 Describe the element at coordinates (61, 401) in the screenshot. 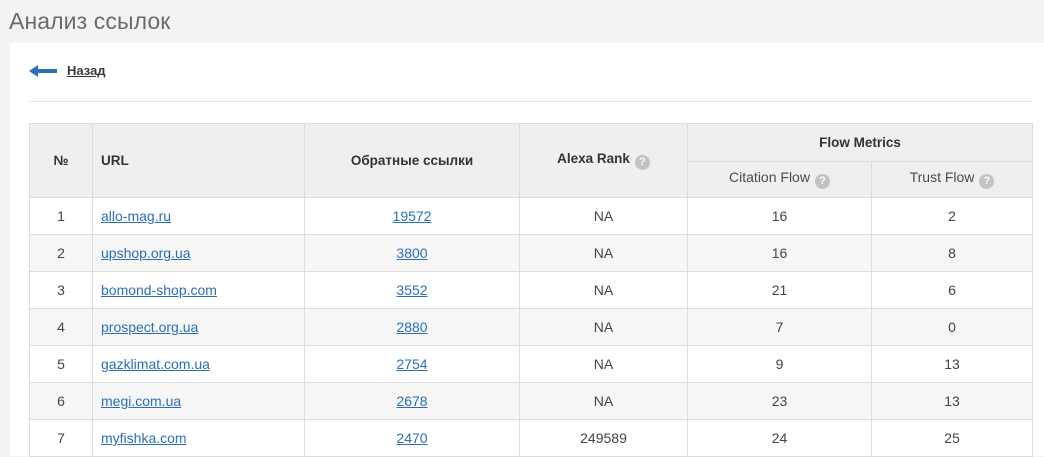

I see `row-num: 6` at that location.